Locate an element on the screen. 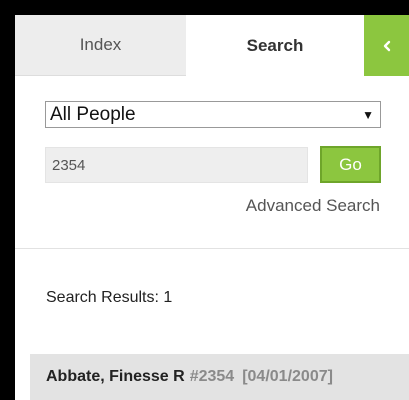 The image size is (409, 400). collapse-panel-button is located at coordinates (386, 45).